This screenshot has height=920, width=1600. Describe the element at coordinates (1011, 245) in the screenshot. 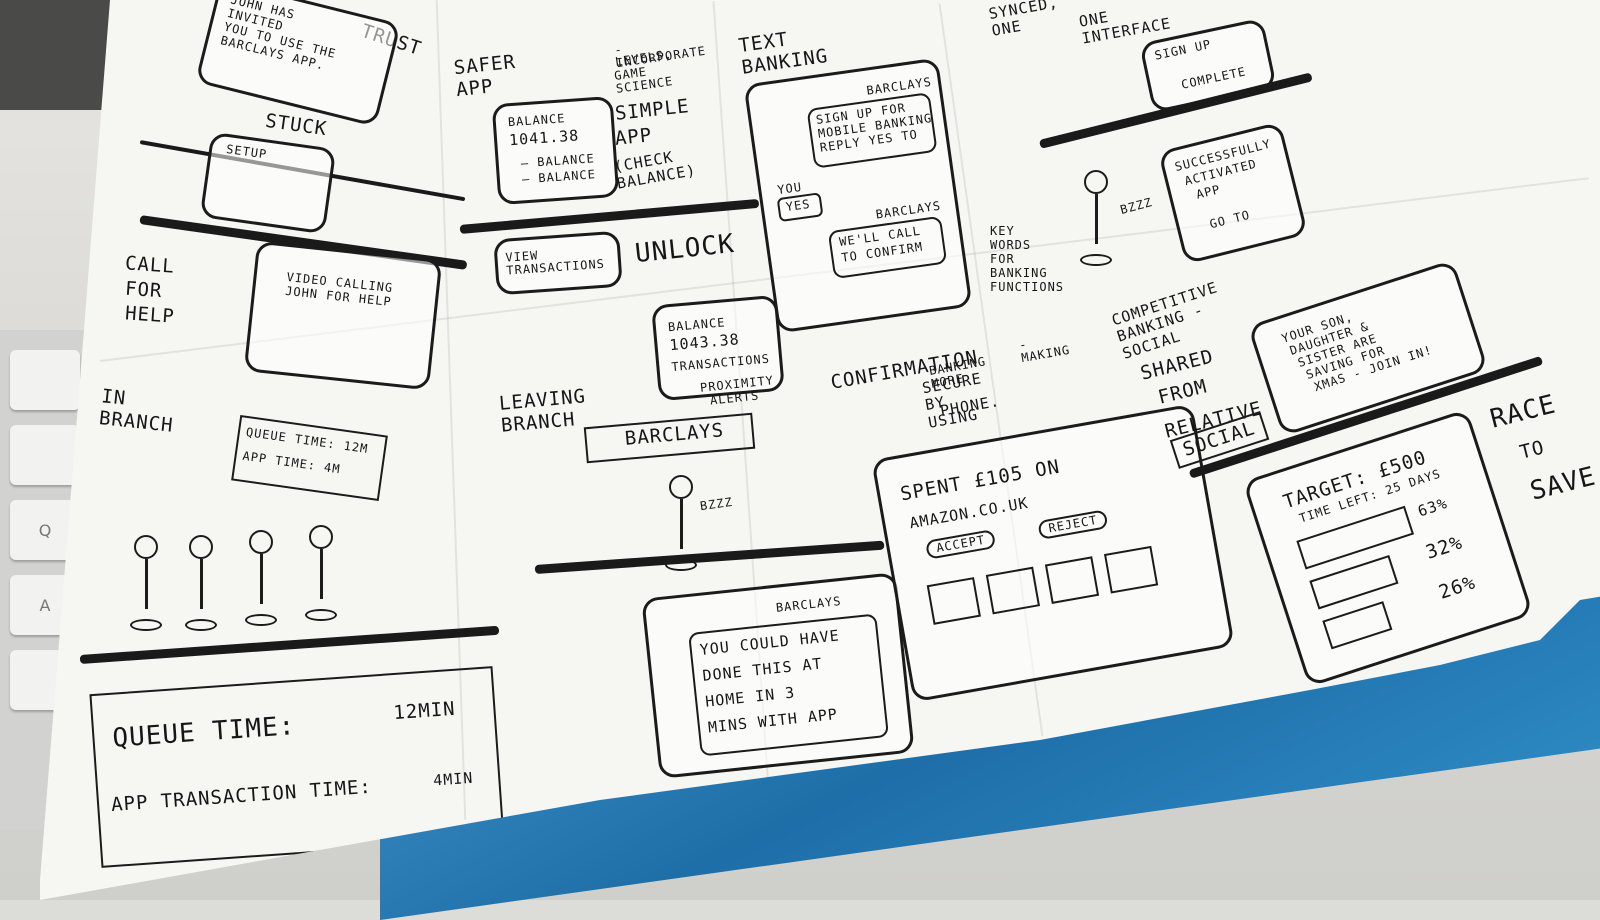

I see `side-note: WORDS` at that location.